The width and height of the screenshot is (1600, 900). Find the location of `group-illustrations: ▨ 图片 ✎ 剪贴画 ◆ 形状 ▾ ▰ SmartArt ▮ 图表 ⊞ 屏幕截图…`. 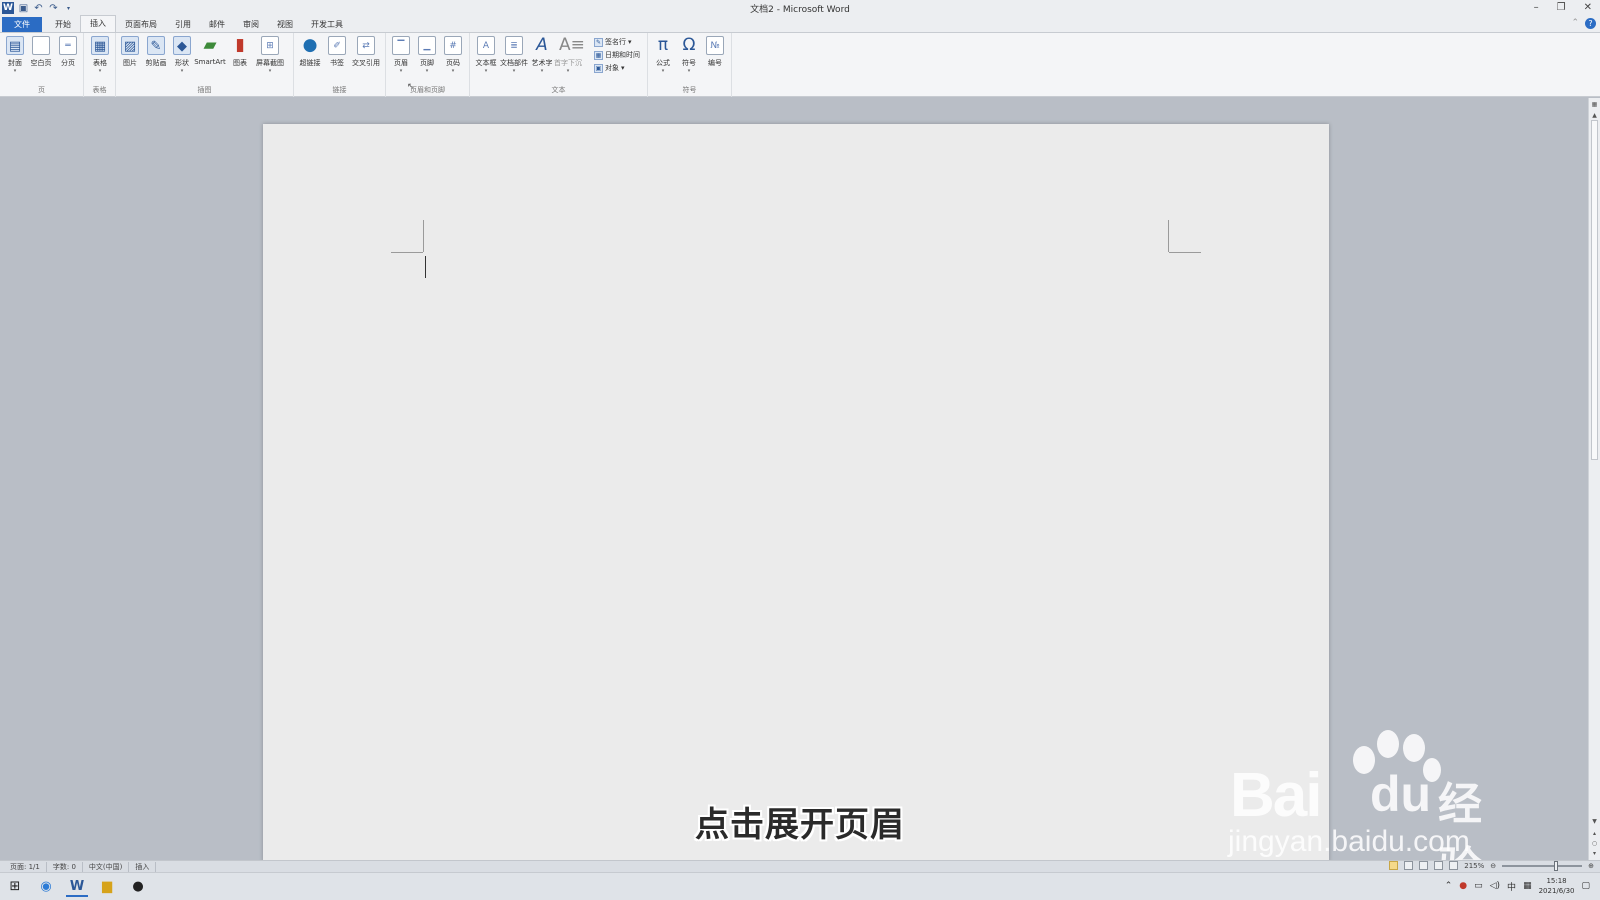

group-illustrations: ▨ 图片 ✎ 剪贴画 ◆ 形状 ▾ ▰ SmartArt ▮ 图表 ⊞ 屏幕截图… is located at coordinates (205, 65).